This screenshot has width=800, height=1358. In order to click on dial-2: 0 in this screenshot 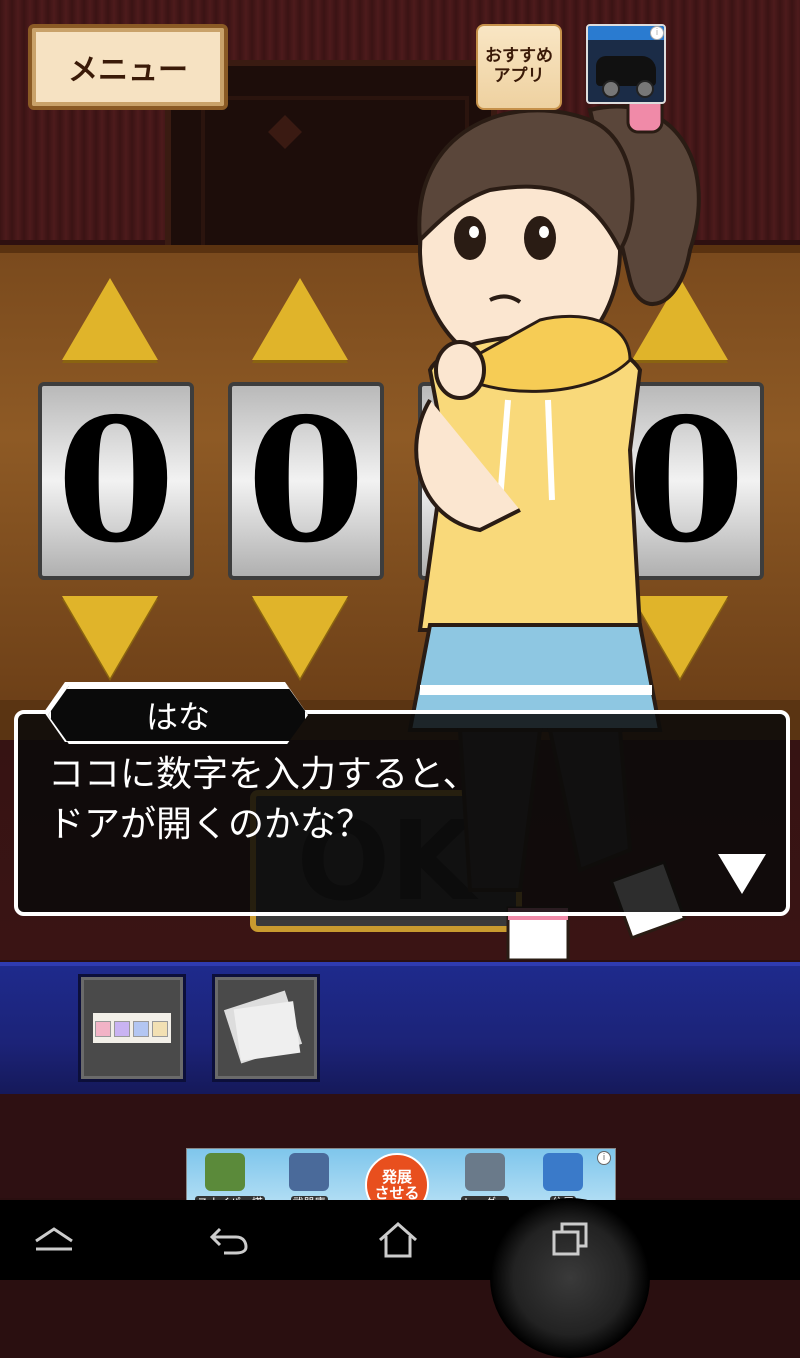, I will do `click(303, 483)`.